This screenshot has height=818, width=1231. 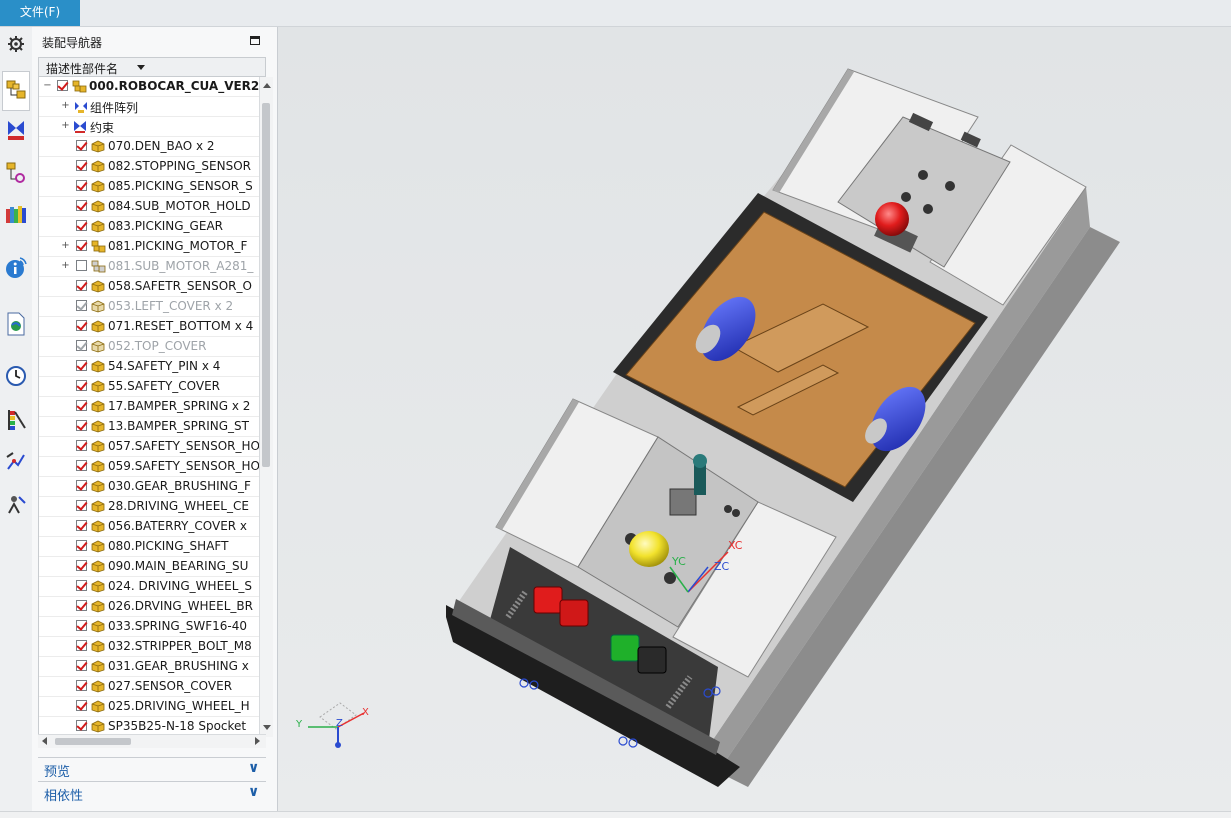 What do you see at coordinates (44, 741) in the screenshot?
I see `scroll-left-arrow-icon` at bounding box center [44, 741].